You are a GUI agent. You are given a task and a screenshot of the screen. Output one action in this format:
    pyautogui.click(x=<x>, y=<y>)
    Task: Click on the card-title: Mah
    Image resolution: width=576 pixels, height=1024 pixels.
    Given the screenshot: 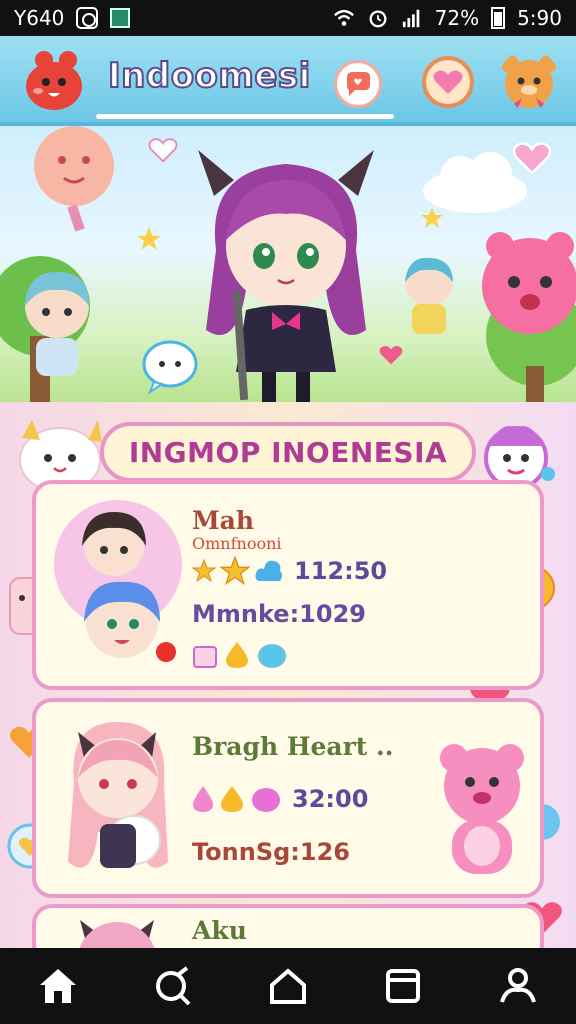 What is the action you would take?
    pyautogui.click(x=223, y=520)
    